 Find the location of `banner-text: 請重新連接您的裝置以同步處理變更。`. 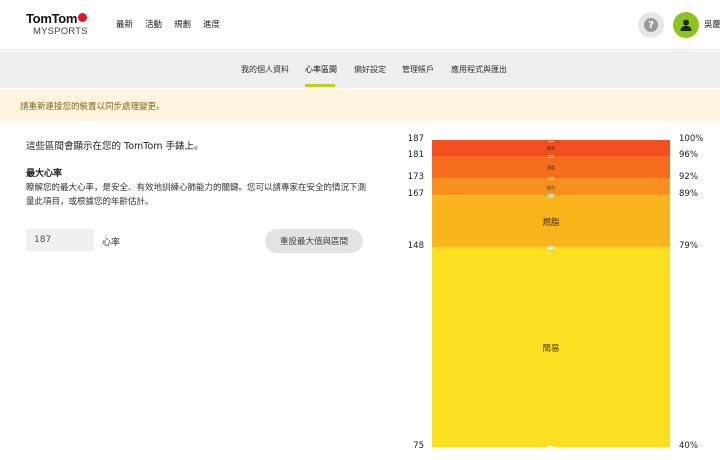

banner-text: 請重新連接您的裝置以同步處理變更。 is located at coordinates (92, 107).